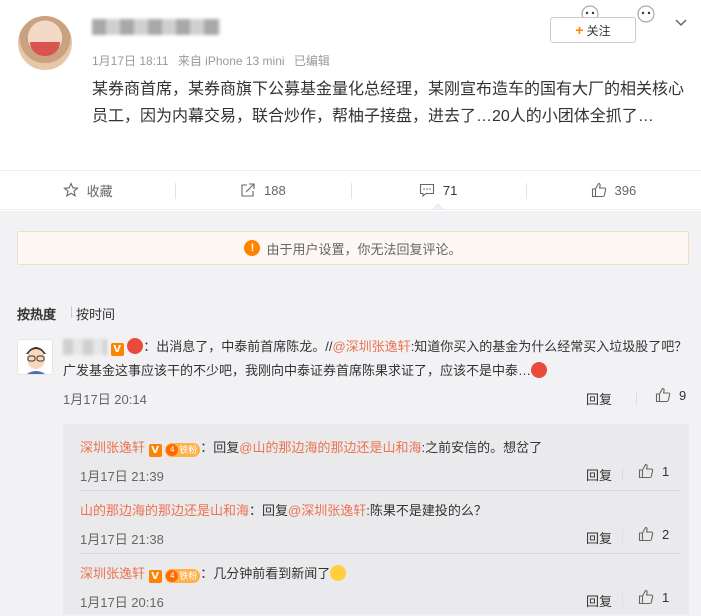 The image size is (701, 616). I want to click on favorite-label: 收藏, so click(99, 191).